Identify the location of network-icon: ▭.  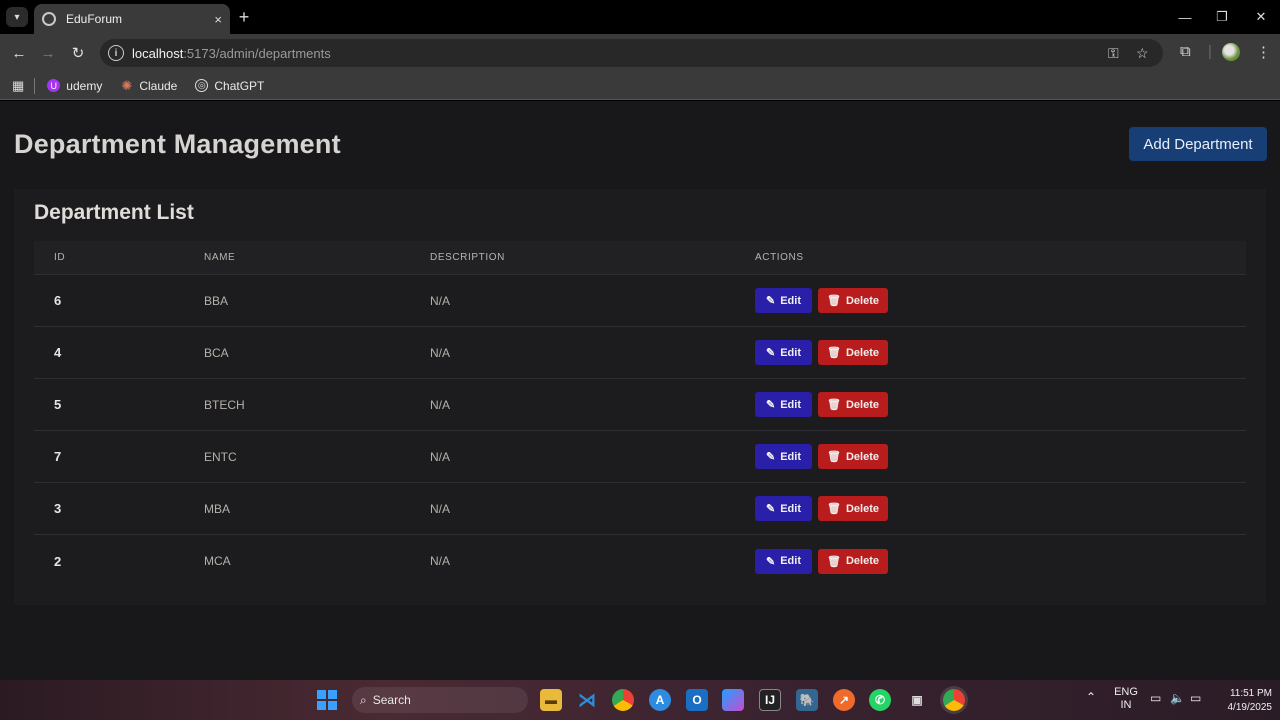
(1155, 698).